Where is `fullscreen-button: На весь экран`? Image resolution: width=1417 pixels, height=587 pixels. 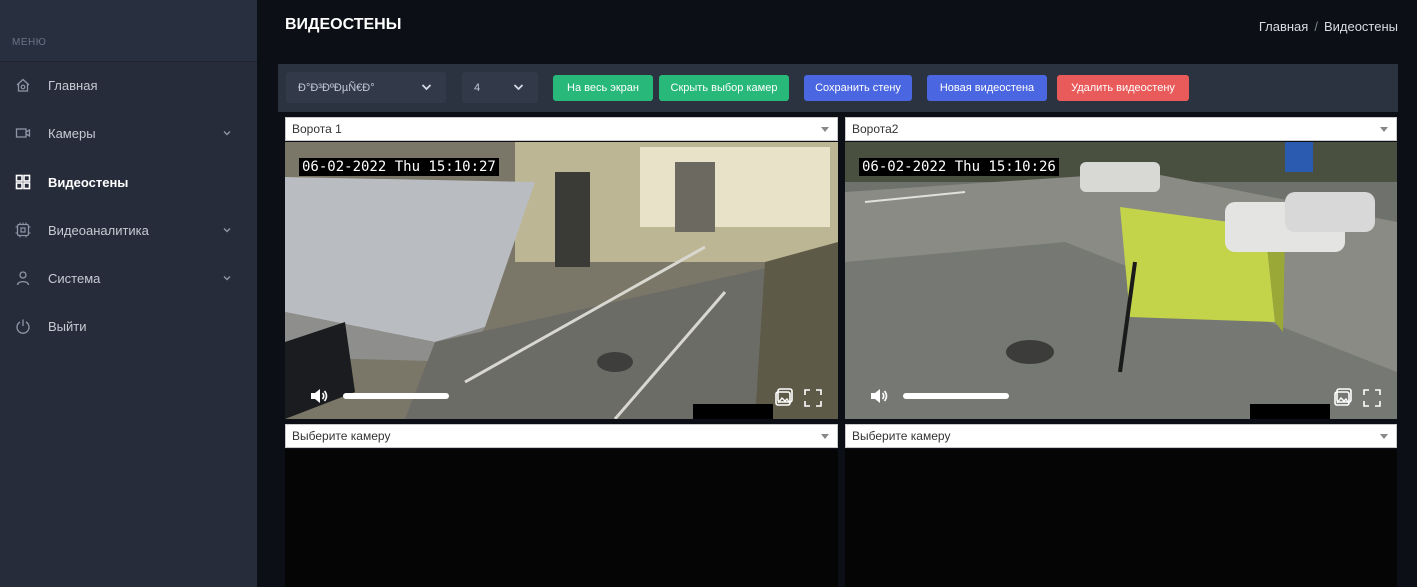
fullscreen-button: На весь экран is located at coordinates (603, 88).